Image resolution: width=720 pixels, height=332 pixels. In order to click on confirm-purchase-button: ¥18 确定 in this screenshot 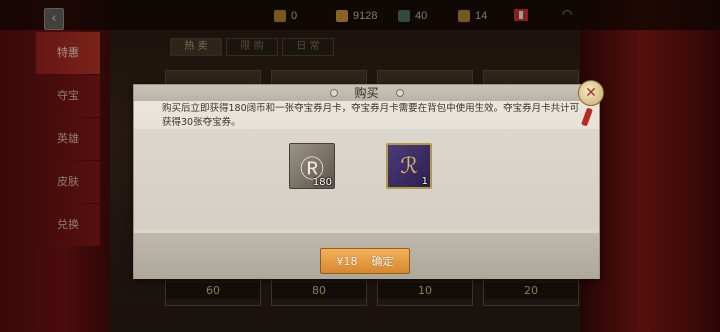, I will do `click(365, 261)`.